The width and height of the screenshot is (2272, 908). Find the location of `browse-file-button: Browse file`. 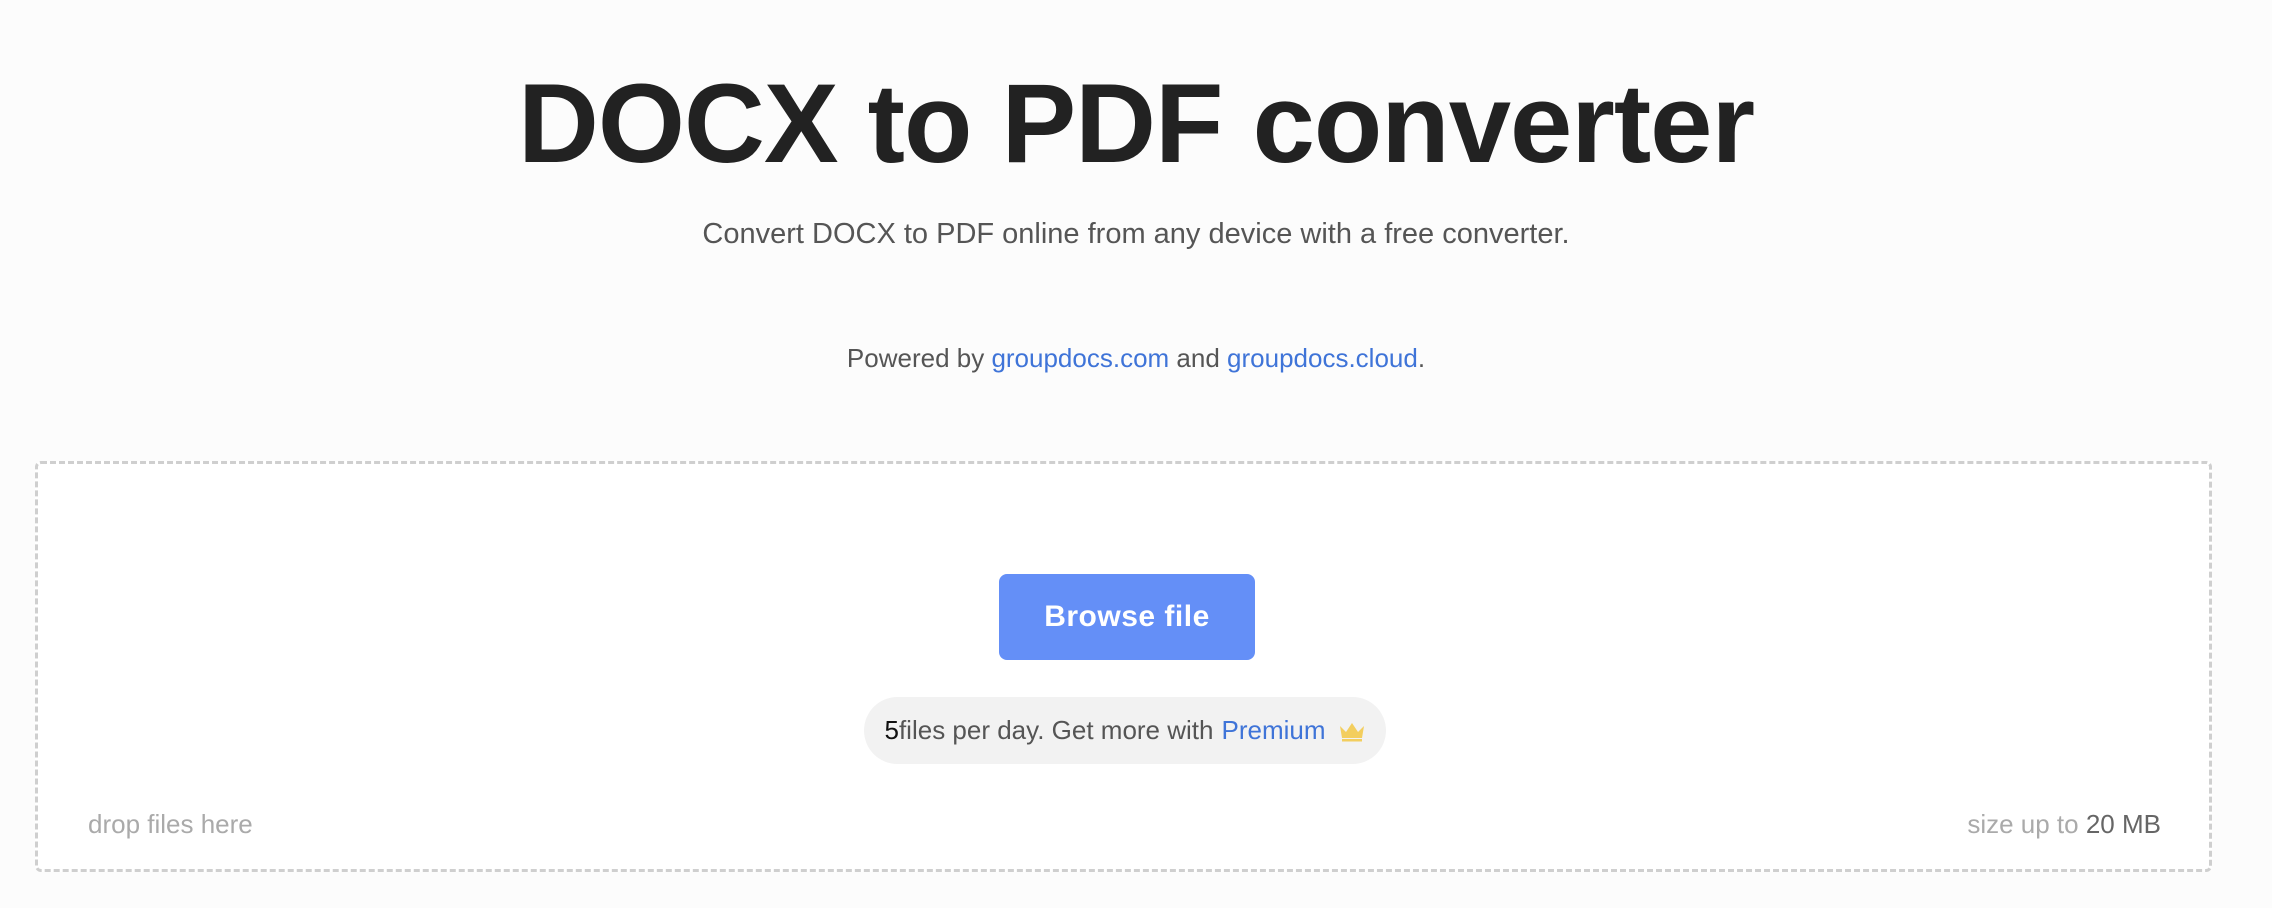

browse-file-button: Browse file is located at coordinates (1127, 617).